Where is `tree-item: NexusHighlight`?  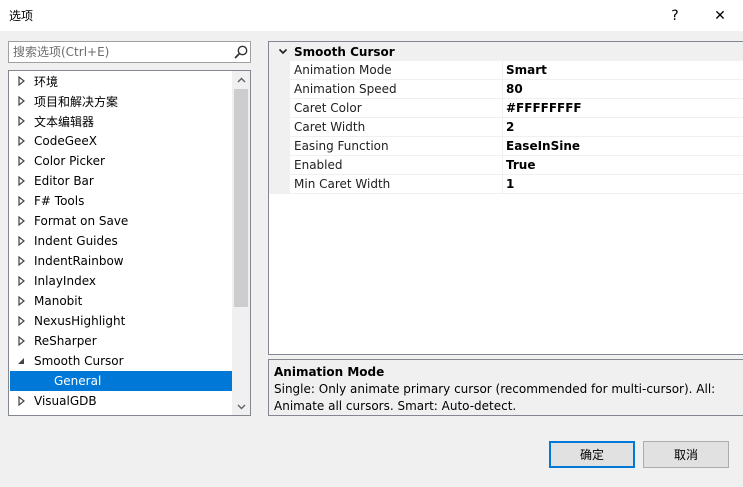 tree-item: NexusHighlight is located at coordinates (121, 321).